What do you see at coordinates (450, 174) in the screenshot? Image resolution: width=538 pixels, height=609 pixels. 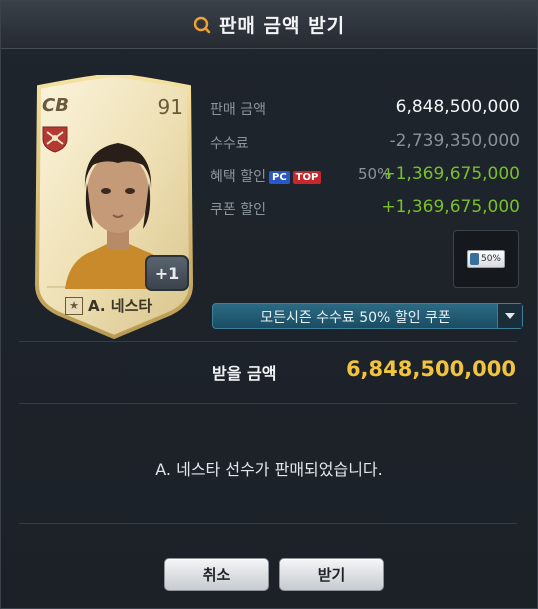 I see `benefit-value: +1,369,675,000` at bounding box center [450, 174].